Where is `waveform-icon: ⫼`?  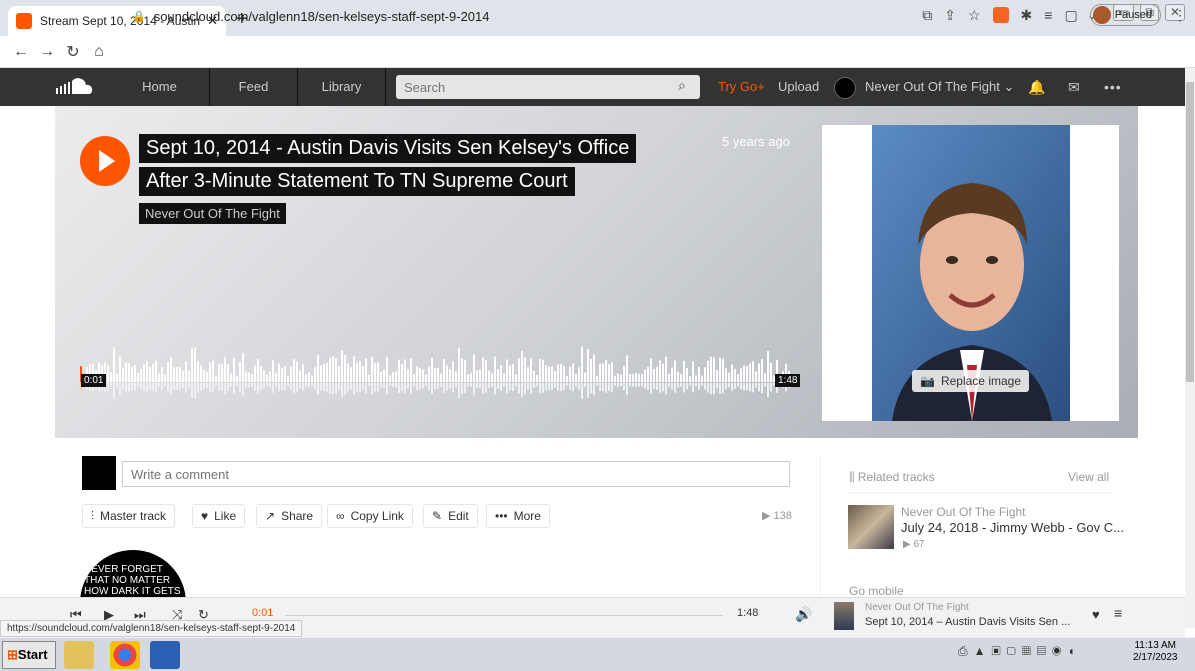 waveform-icon: ⫼ is located at coordinates (852, 477).